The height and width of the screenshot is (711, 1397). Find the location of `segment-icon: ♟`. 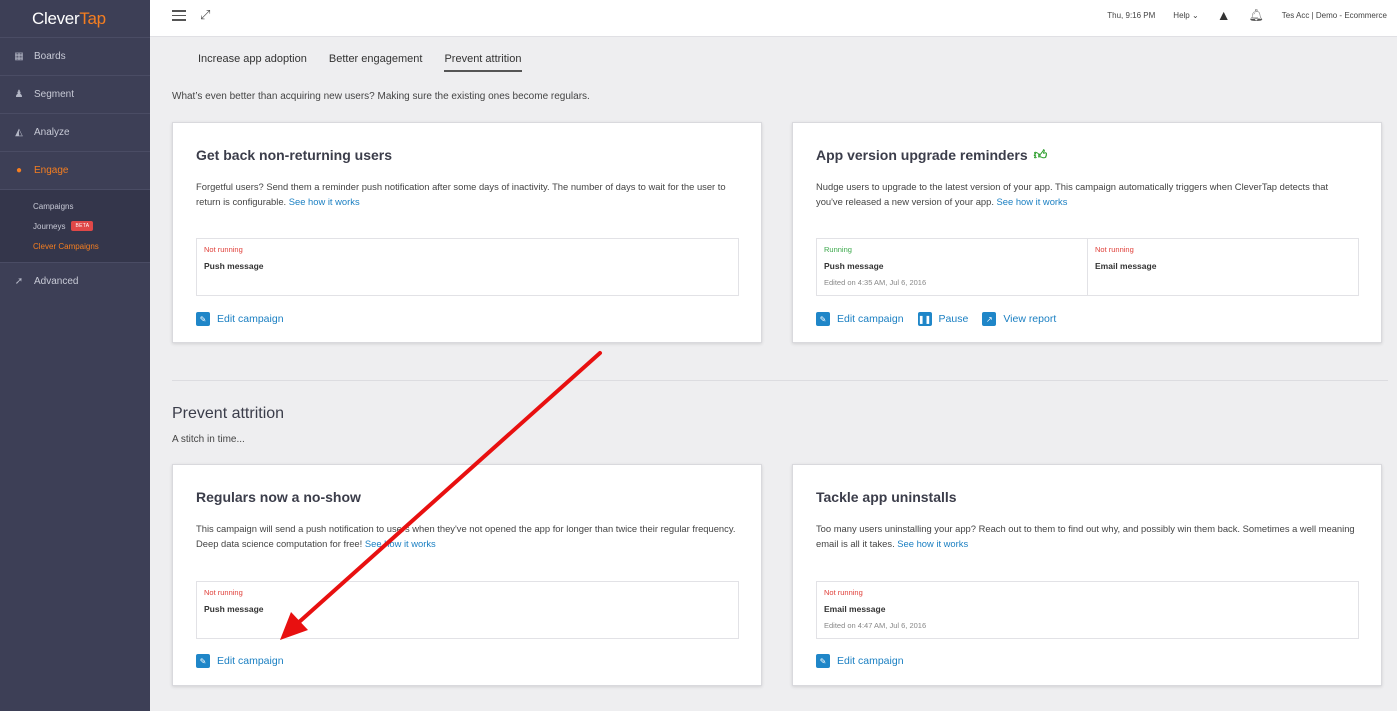

segment-icon: ♟ is located at coordinates (19, 94).